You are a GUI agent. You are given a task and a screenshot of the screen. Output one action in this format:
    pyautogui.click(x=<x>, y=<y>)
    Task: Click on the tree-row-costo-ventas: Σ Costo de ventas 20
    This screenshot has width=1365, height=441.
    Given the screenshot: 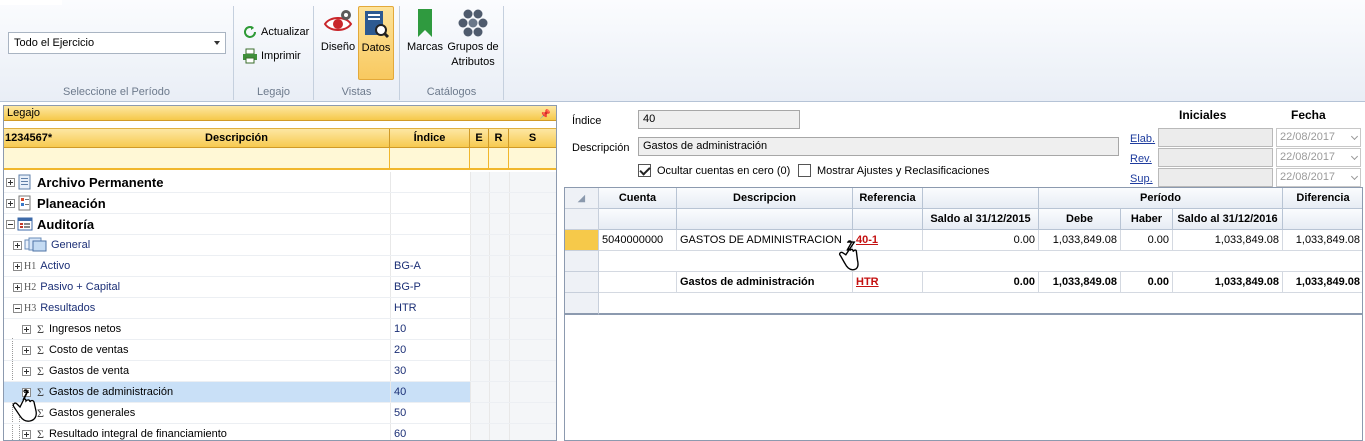 What is the action you would take?
    pyautogui.click(x=280, y=350)
    